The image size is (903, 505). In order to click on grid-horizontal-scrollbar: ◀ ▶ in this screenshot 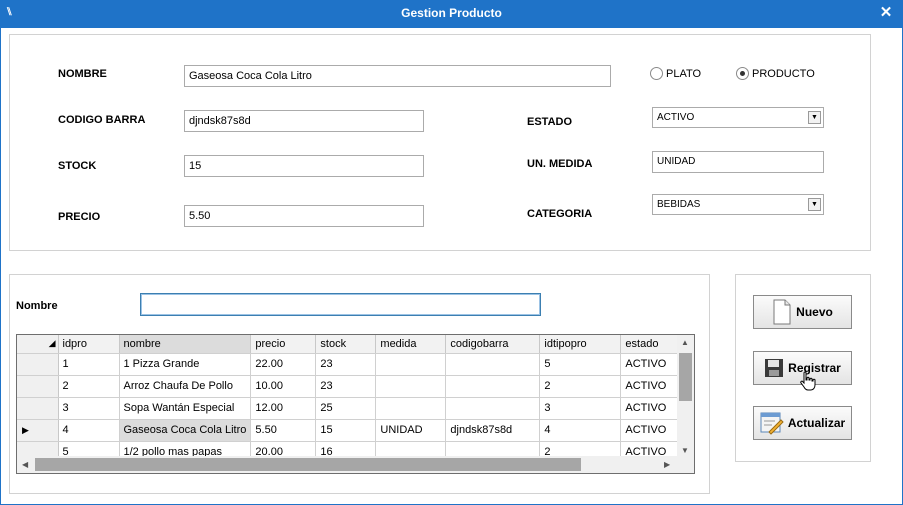, I will do `click(355, 464)`.